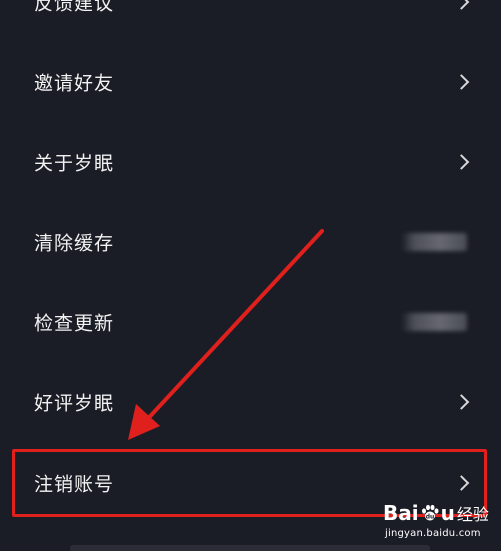 The height and width of the screenshot is (551, 501). I want to click on watermark-brand-right: u, so click(447, 513).